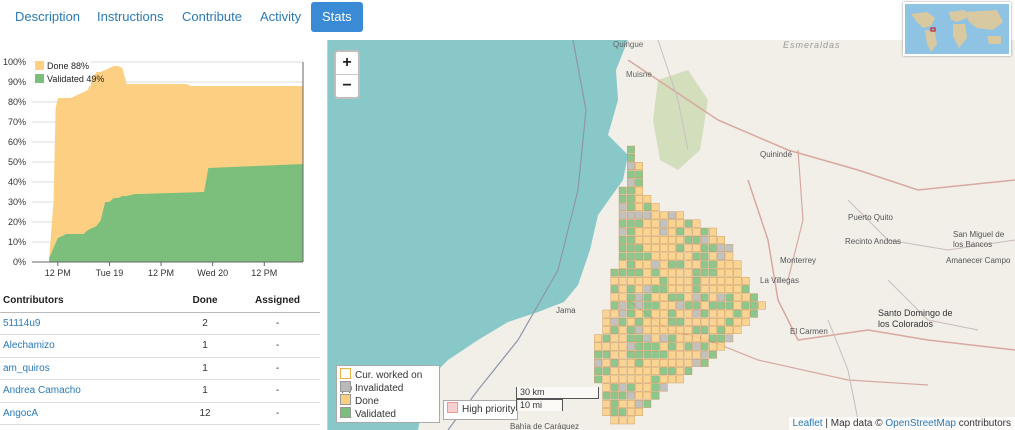 This screenshot has width=1015, height=430. Describe the element at coordinates (957, 29) in the screenshot. I see `overview-minimap` at that location.